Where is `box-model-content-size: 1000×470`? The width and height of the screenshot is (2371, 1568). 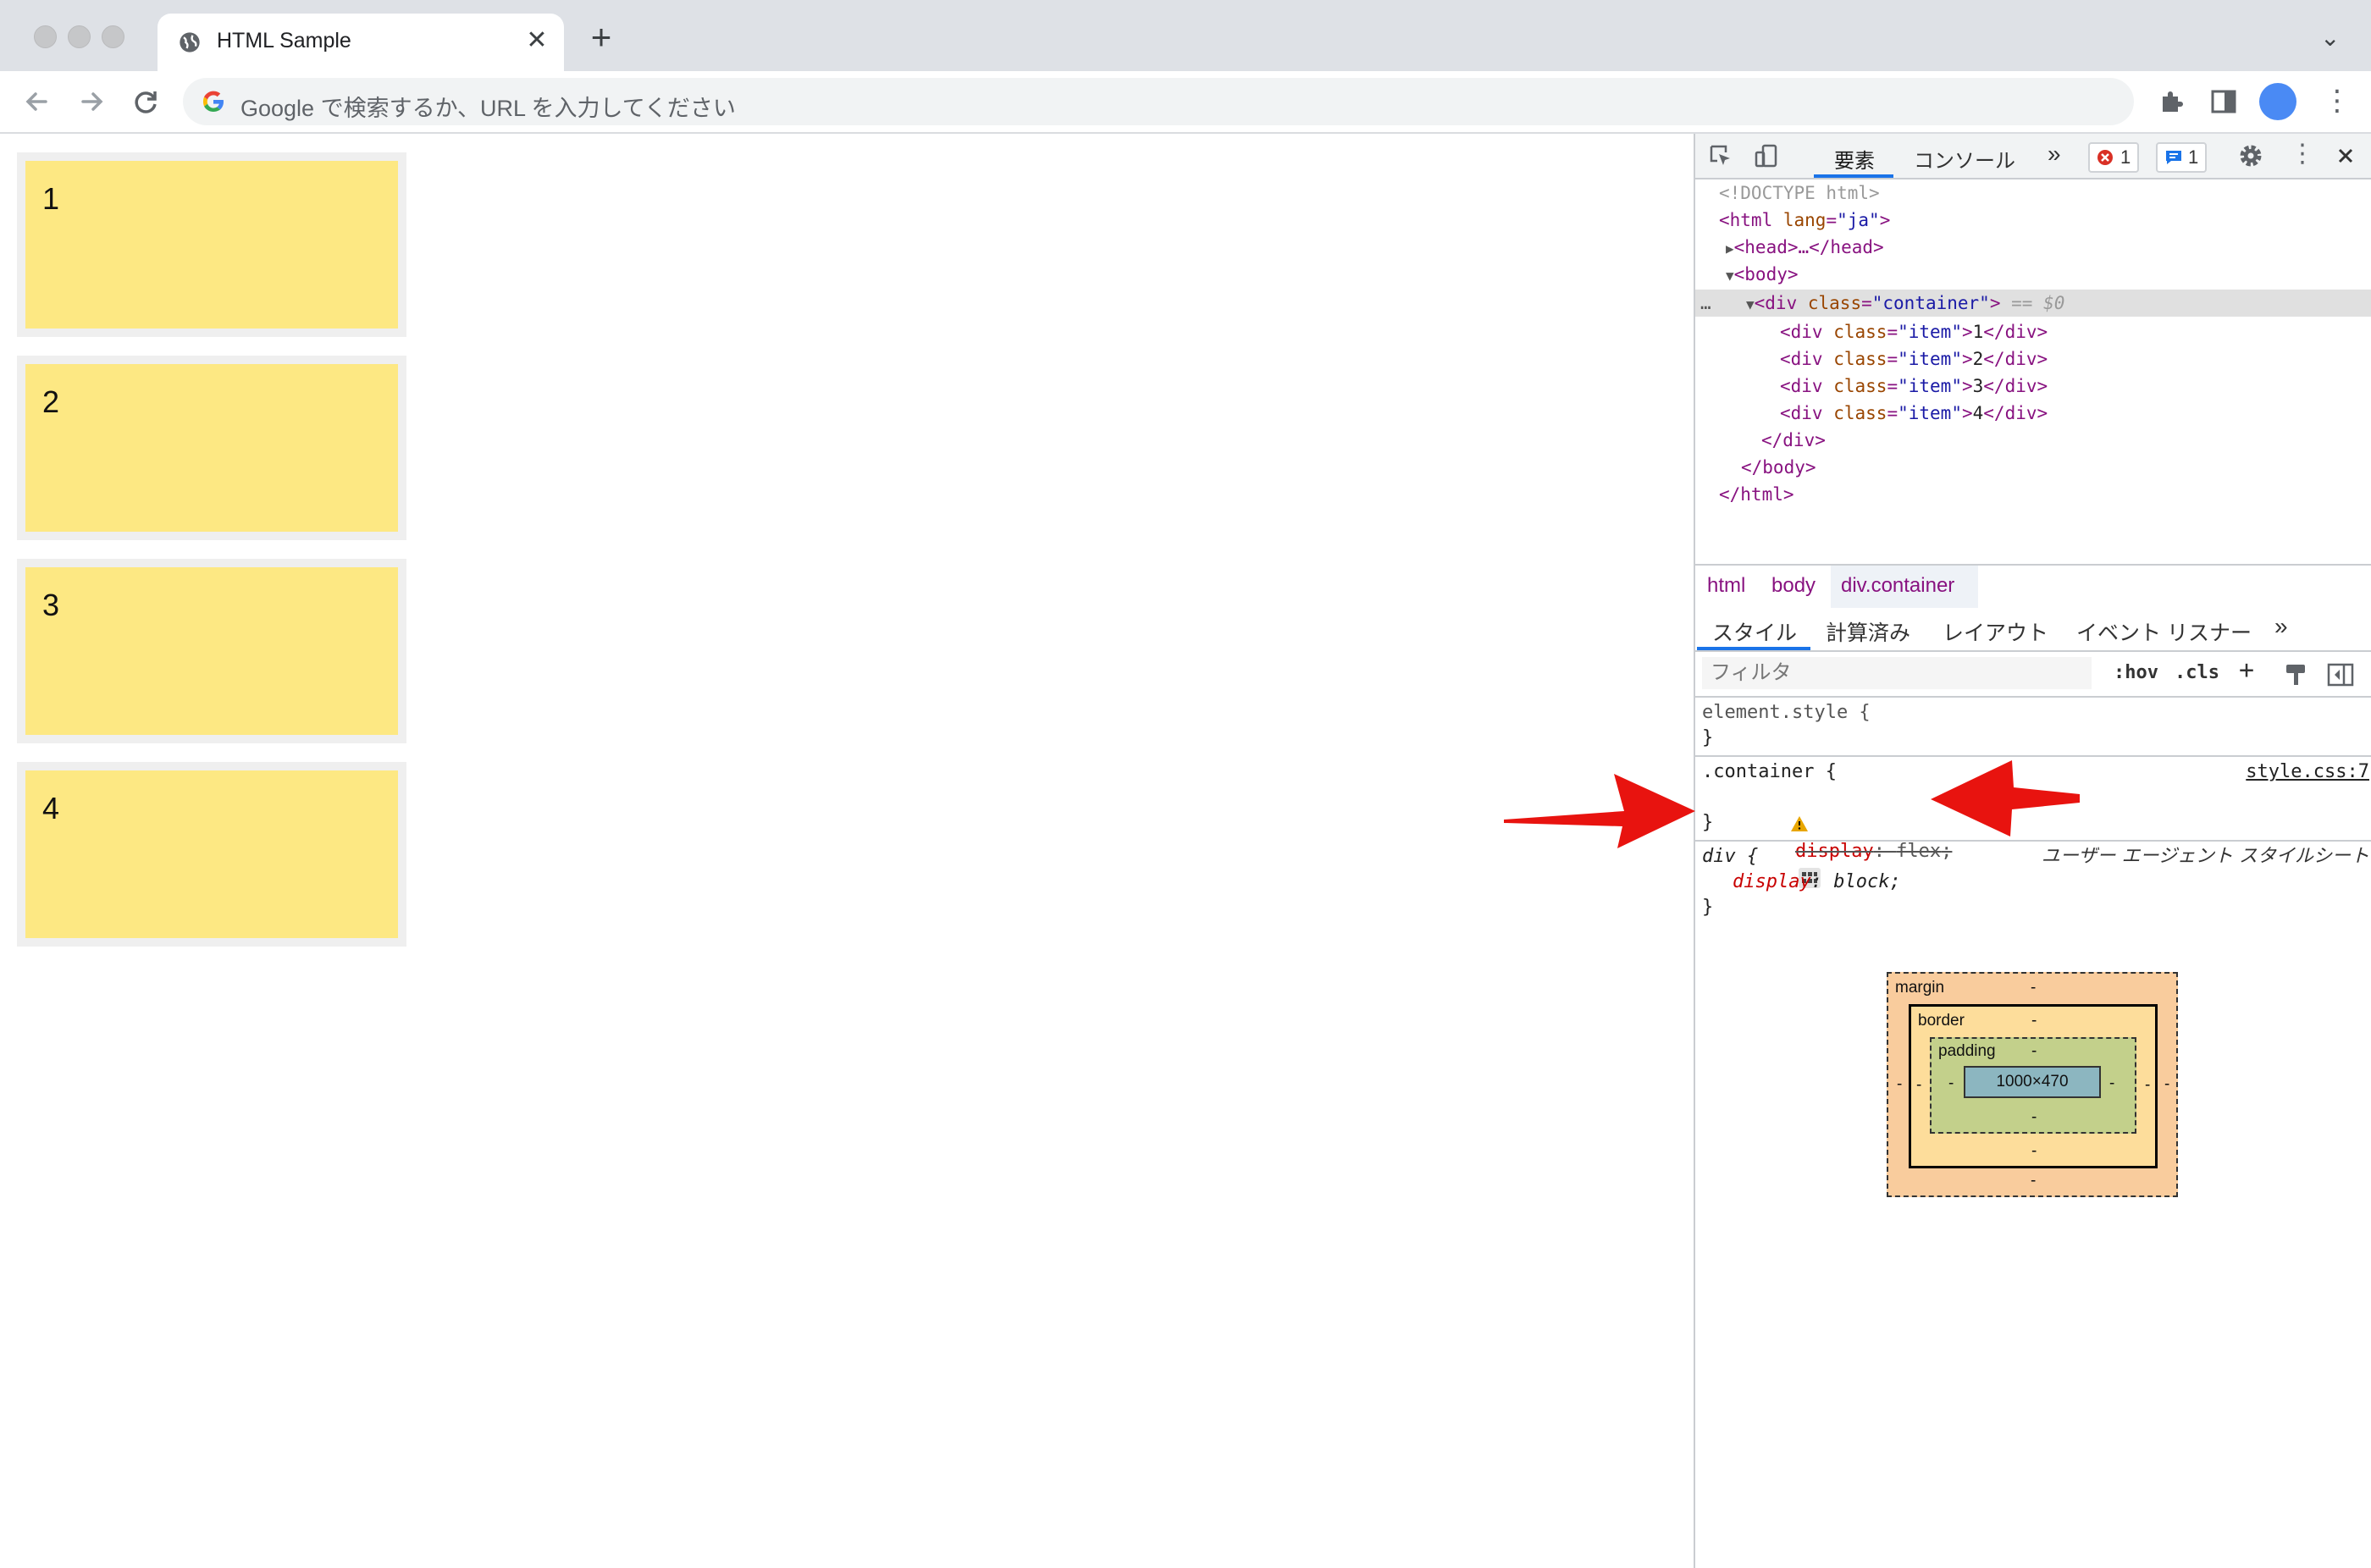
box-model-content-size: 1000×470 is located at coordinates (2032, 1082).